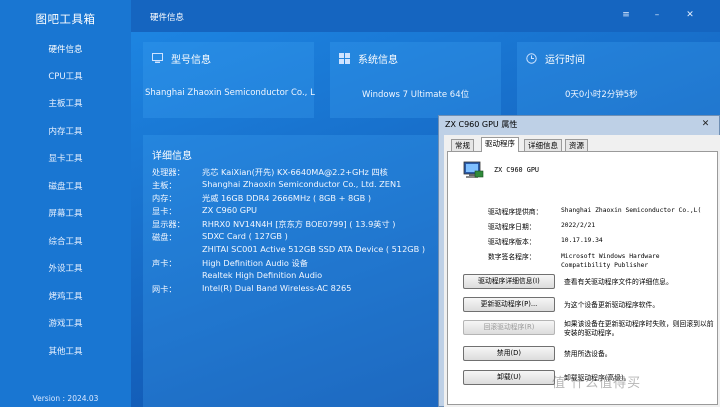  Describe the element at coordinates (481, 124) in the screenshot. I see `dialog-title: ZX C960 GPU 属性` at that location.